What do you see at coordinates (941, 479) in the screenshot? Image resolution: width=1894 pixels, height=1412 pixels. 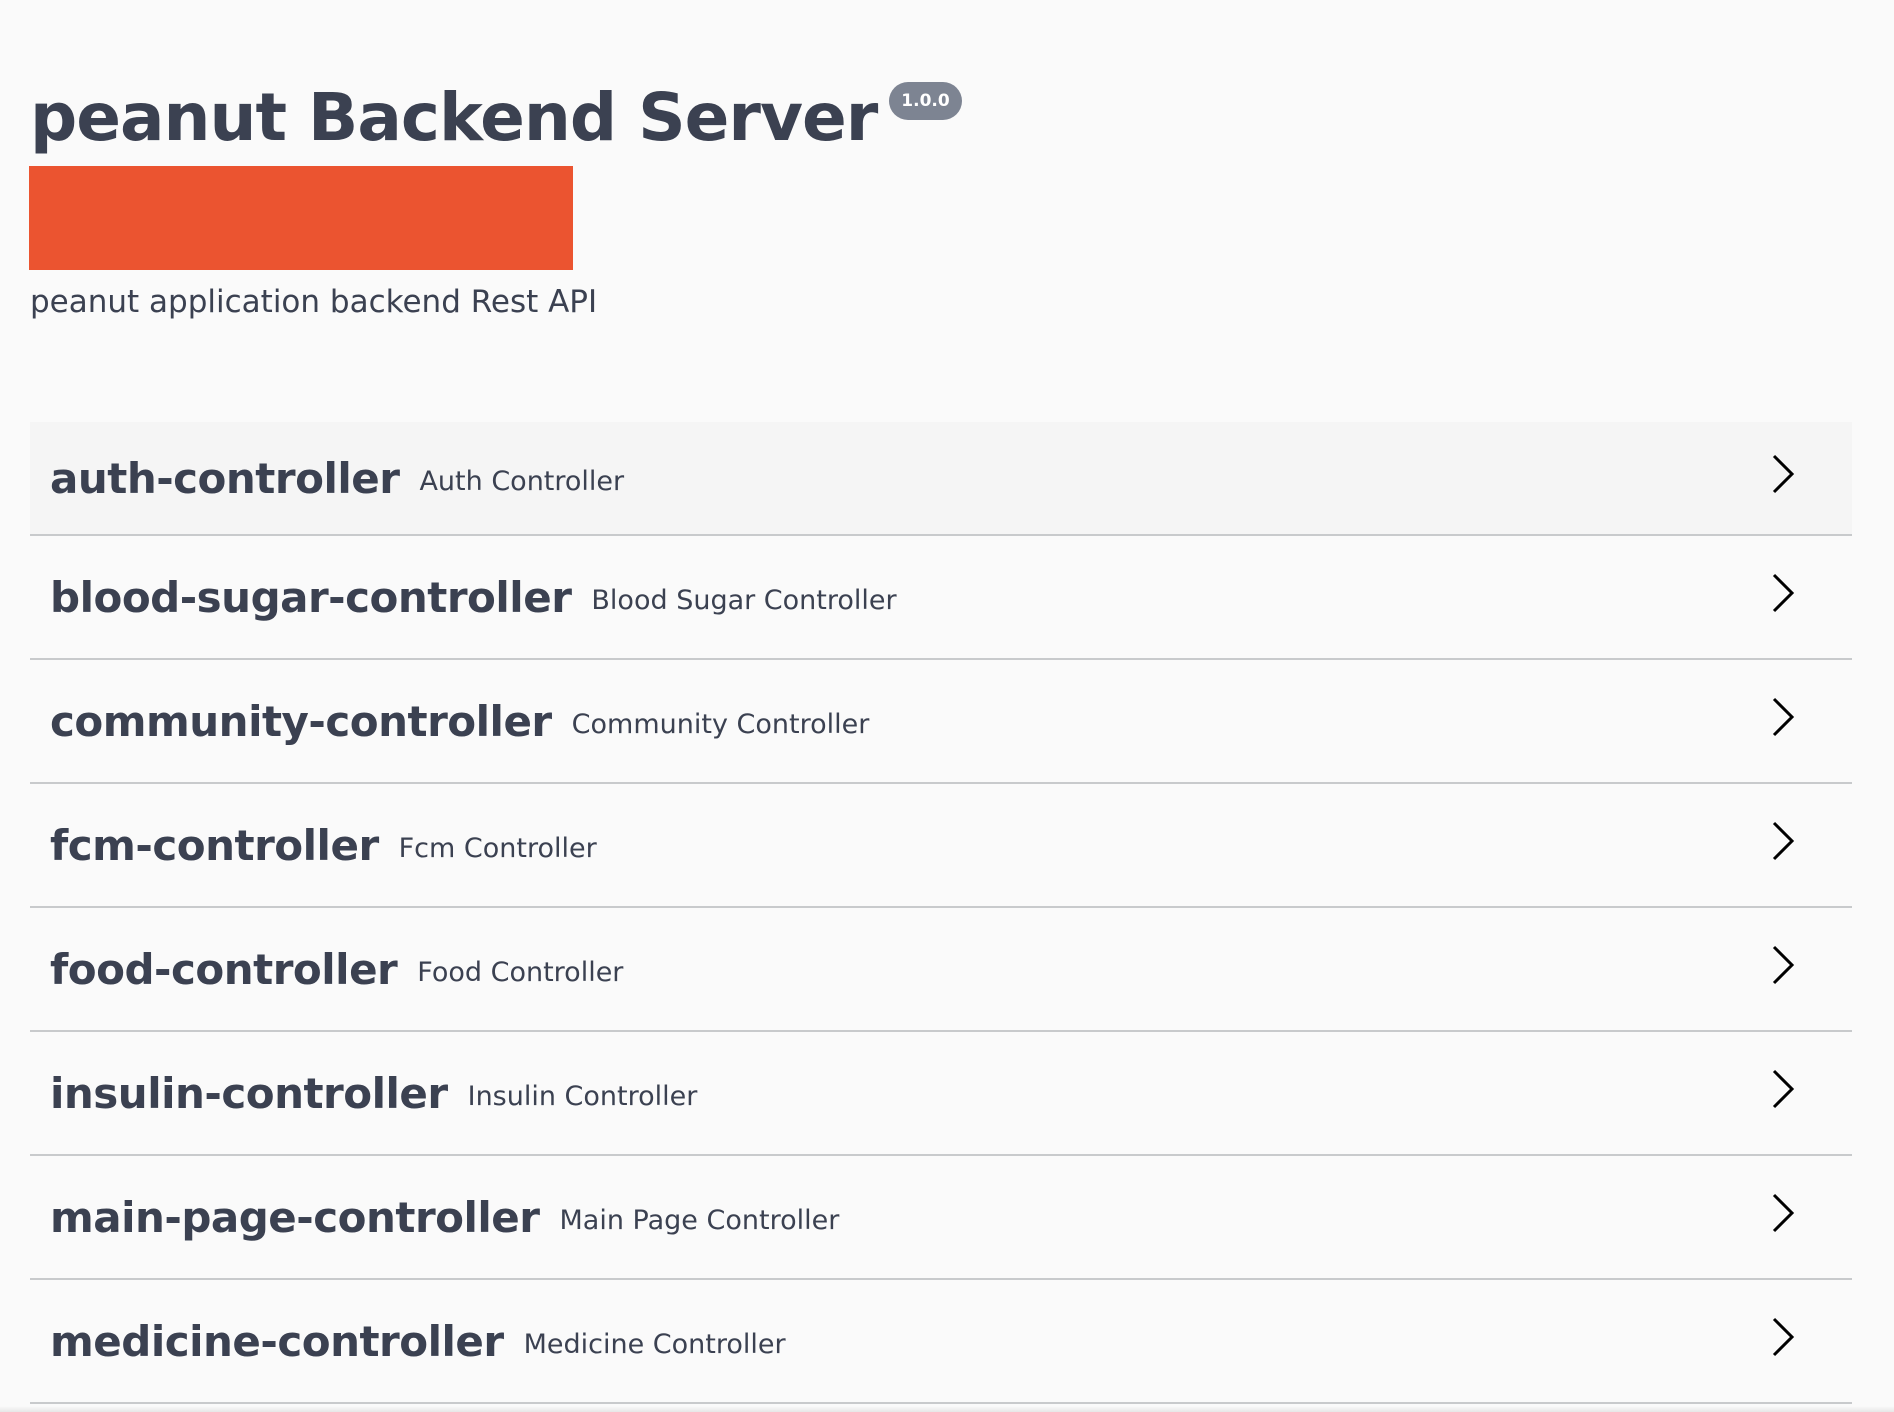 I see `tag-row-auth-controller: auth-controller Auth Controller` at bounding box center [941, 479].